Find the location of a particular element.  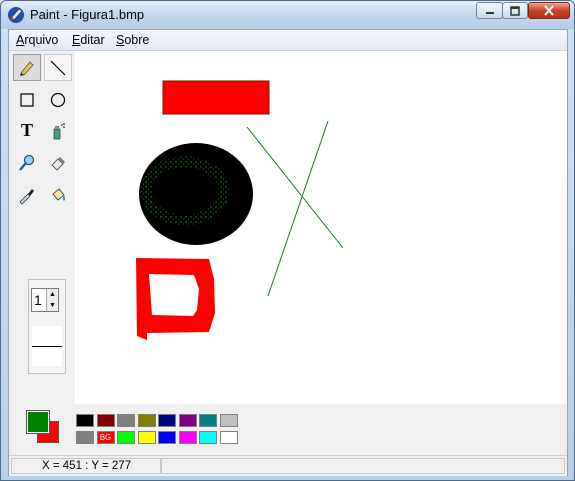

tool-rectangle is located at coordinates (27, 99).